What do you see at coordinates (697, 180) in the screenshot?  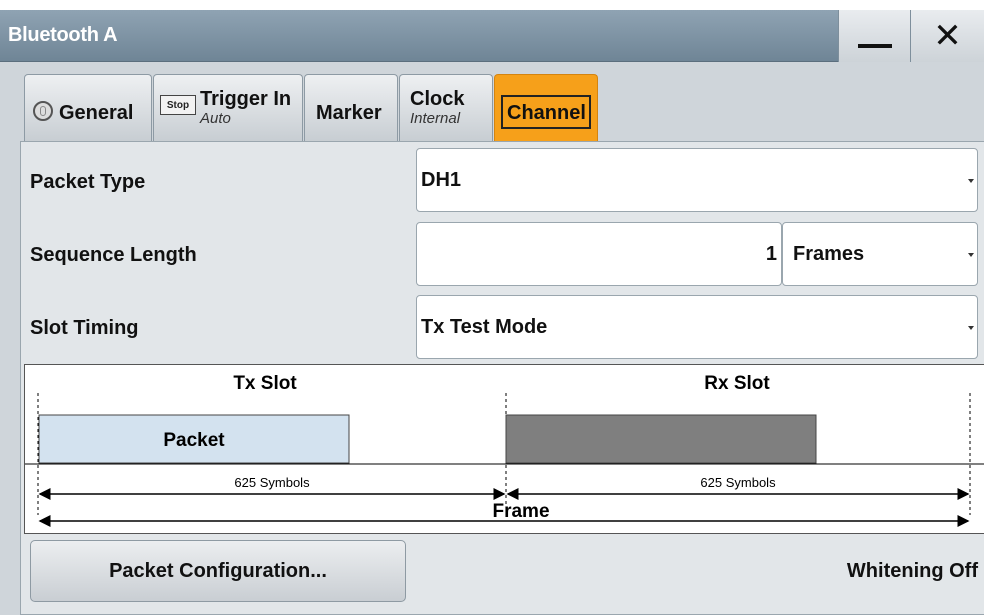 I see `packet-type-dropdown: DH1` at bounding box center [697, 180].